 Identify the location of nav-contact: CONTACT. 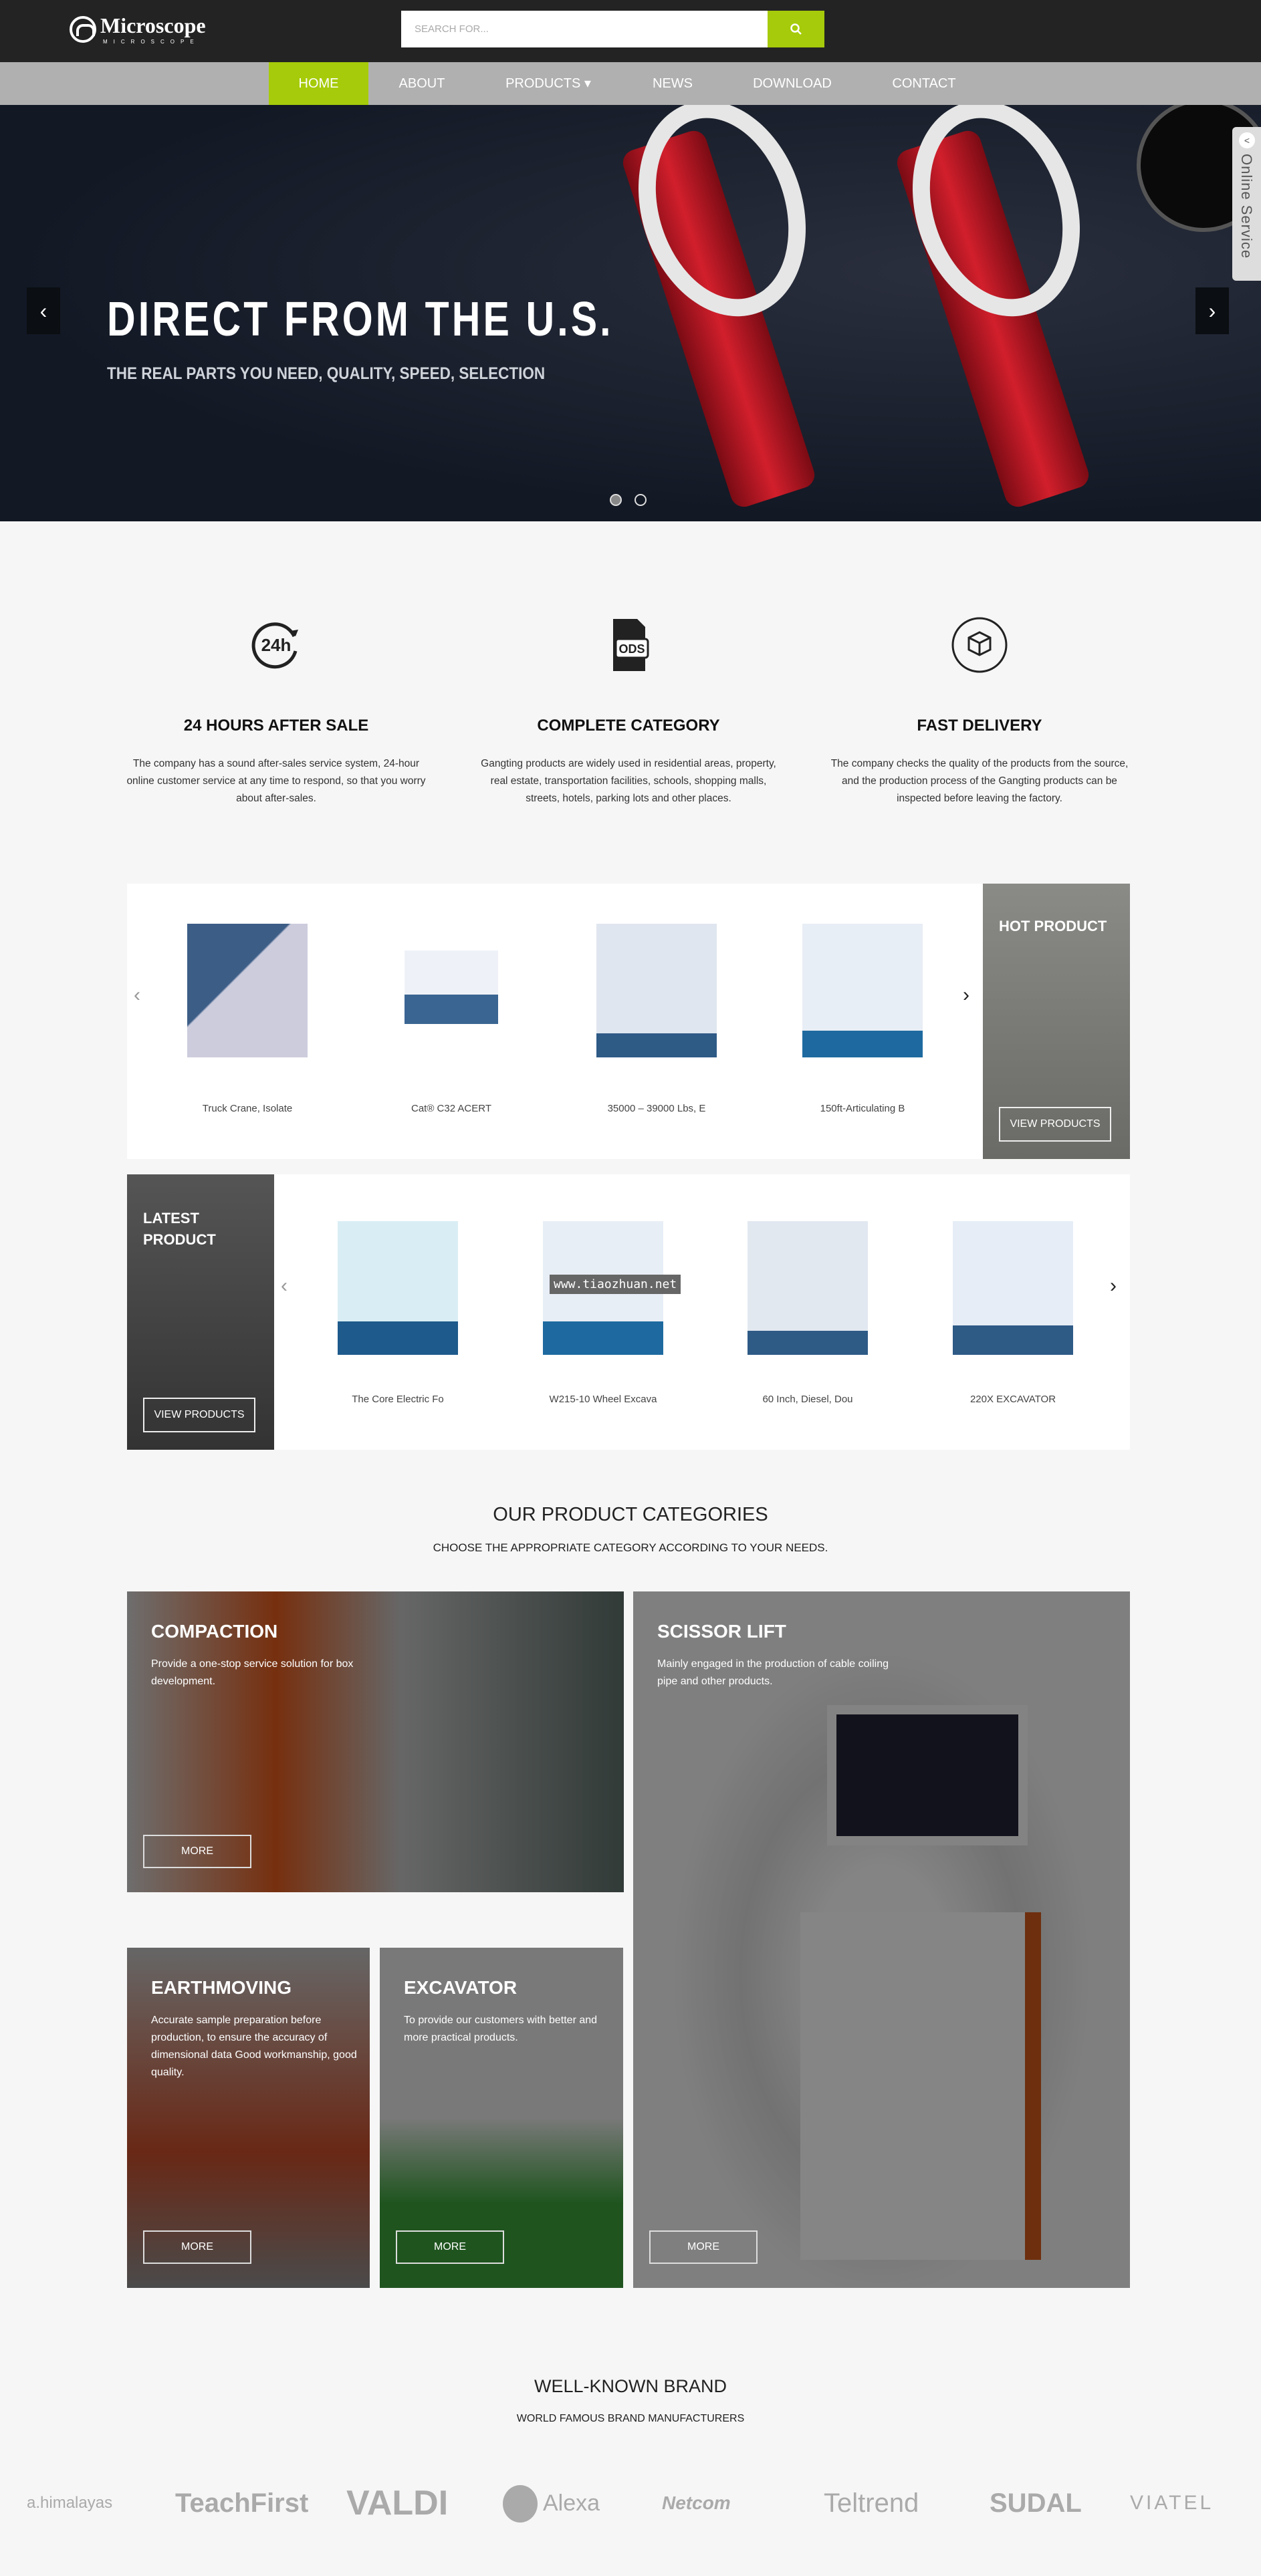
(924, 83).